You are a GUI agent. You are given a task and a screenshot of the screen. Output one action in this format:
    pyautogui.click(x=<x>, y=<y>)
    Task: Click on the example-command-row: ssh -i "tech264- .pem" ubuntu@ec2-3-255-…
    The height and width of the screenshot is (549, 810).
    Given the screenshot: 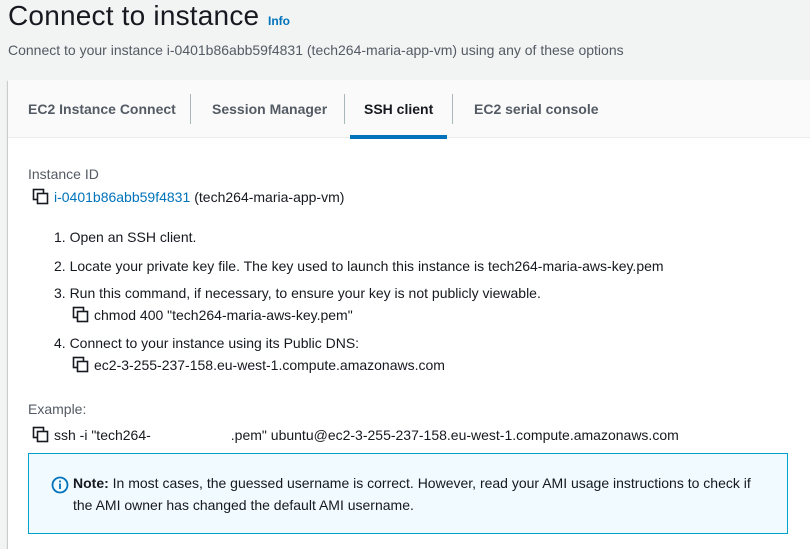 What is the action you would take?
    pyautogui.click(x=355, y=435)
    